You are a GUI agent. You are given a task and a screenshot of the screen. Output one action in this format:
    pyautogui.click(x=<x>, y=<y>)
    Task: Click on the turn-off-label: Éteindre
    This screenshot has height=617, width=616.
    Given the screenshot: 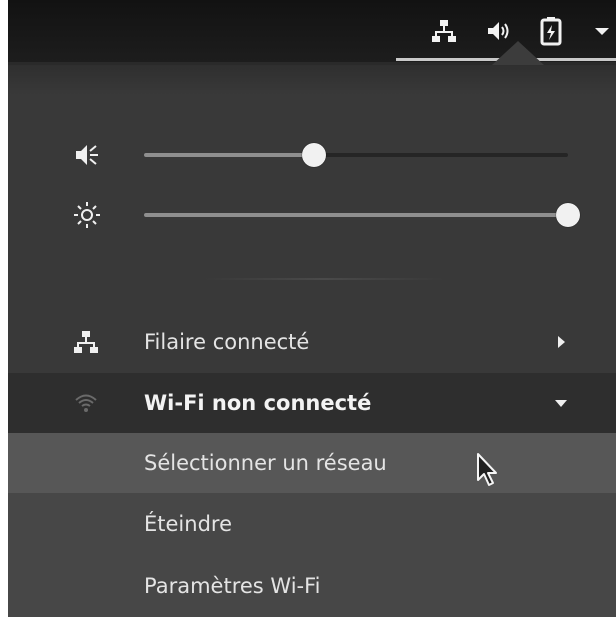 What is the action you would take?
    pyautogui.click(x=188, y=524)
    